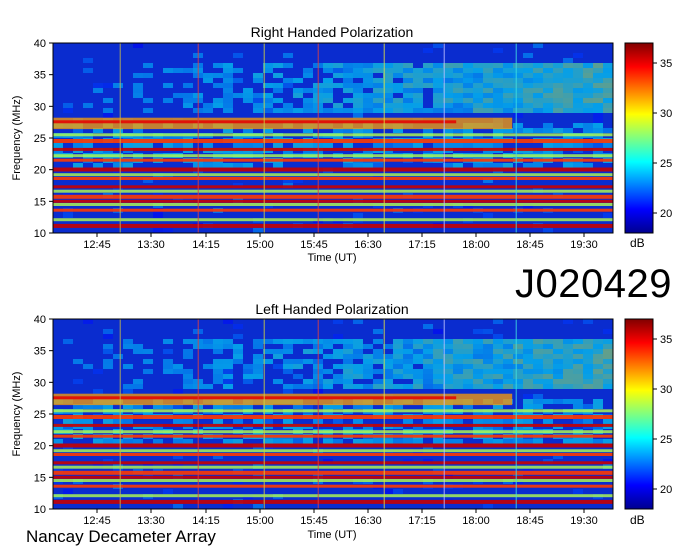  Describe the element at coordinates (333, 135) in the screenshot. I see `moderate-band` at that location.